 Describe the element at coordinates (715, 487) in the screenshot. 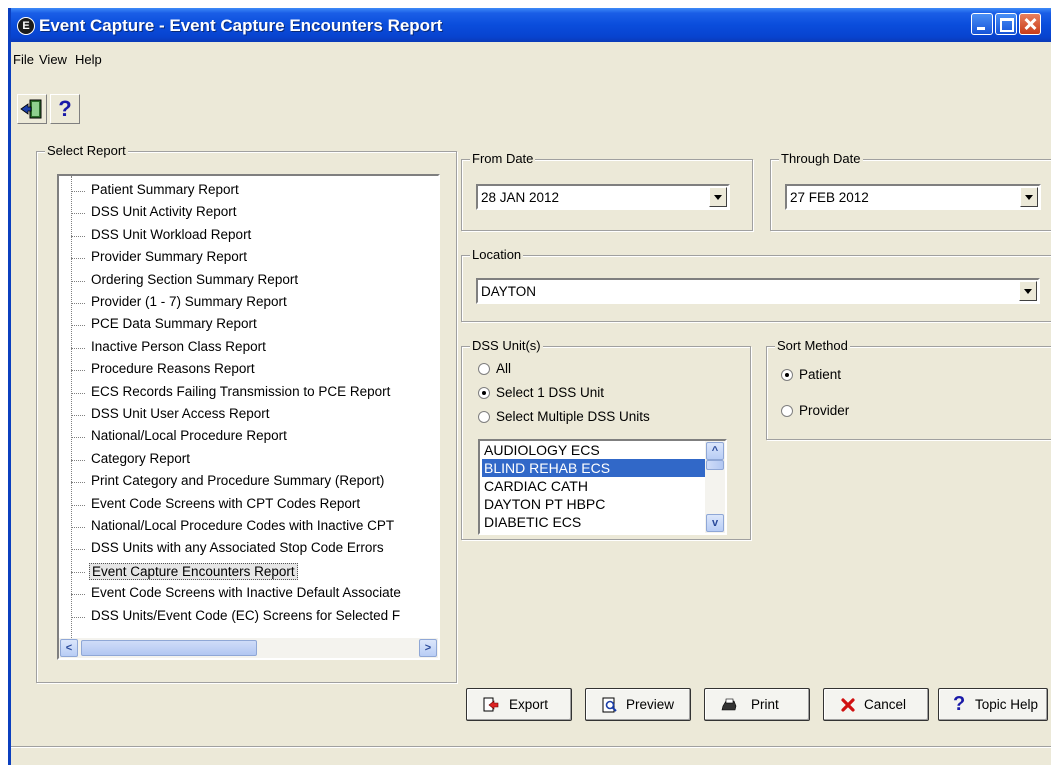

I see `vertical-scrollbar: ^ v` at that location.